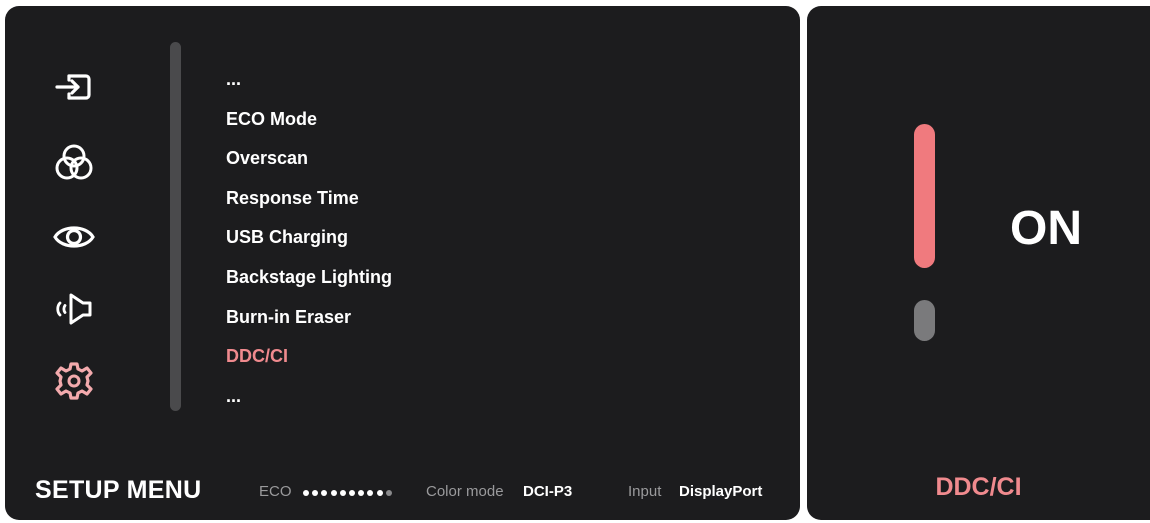 The height and width of the screenshot is (523, 1150). What do you see at coordinates (721, 491) in the screenshot?
I see `input-value: DisplayPort` at bounding box center [721, 491].